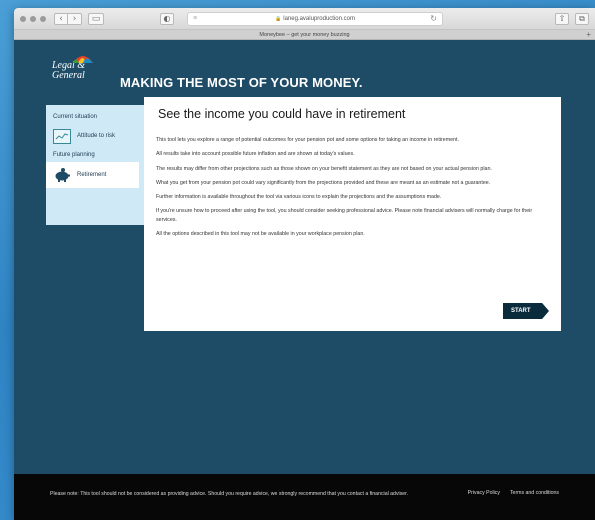 The height and width of the screenshot is (520, 595). I want to click on logo-line-2: General, so click(68, 75).